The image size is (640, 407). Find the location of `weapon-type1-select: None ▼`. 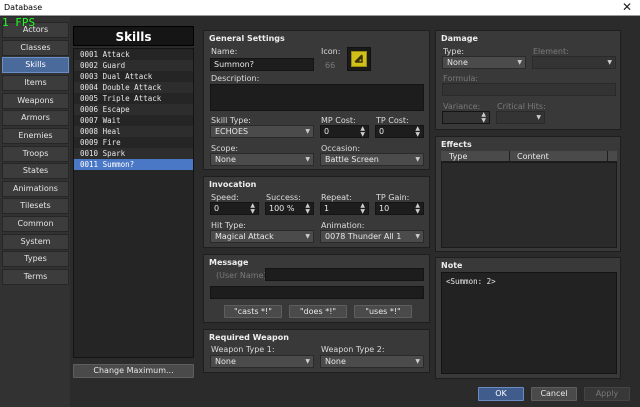

weapon-type1-select: None ▼ is located at coordinates (262, 361).